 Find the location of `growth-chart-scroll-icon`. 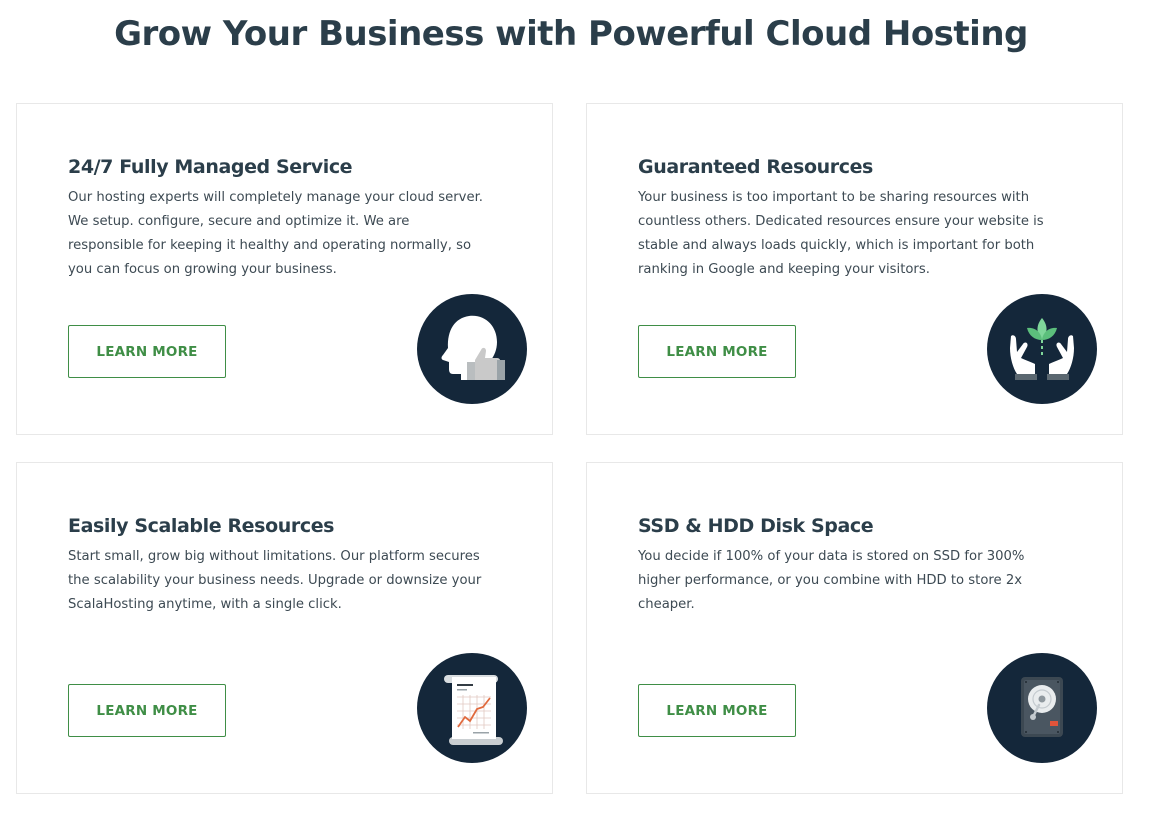

growth-chart-scroll-icon is located at coordinates (472, 708).